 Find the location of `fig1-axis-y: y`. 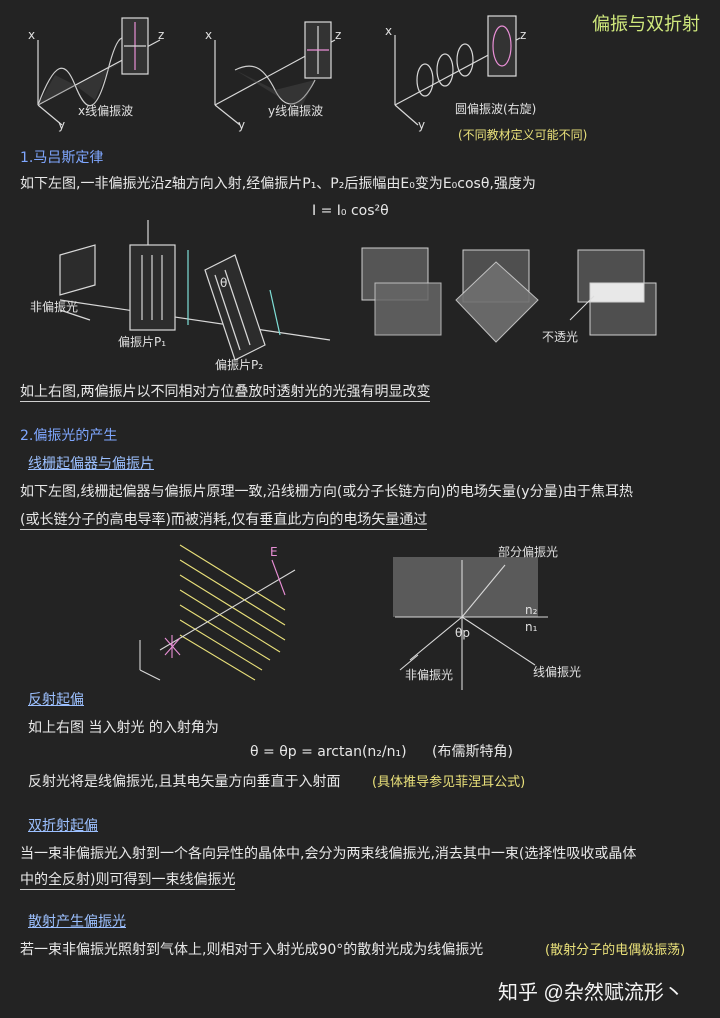

fig1-axis-y: y is located at coordinates (62, 125).